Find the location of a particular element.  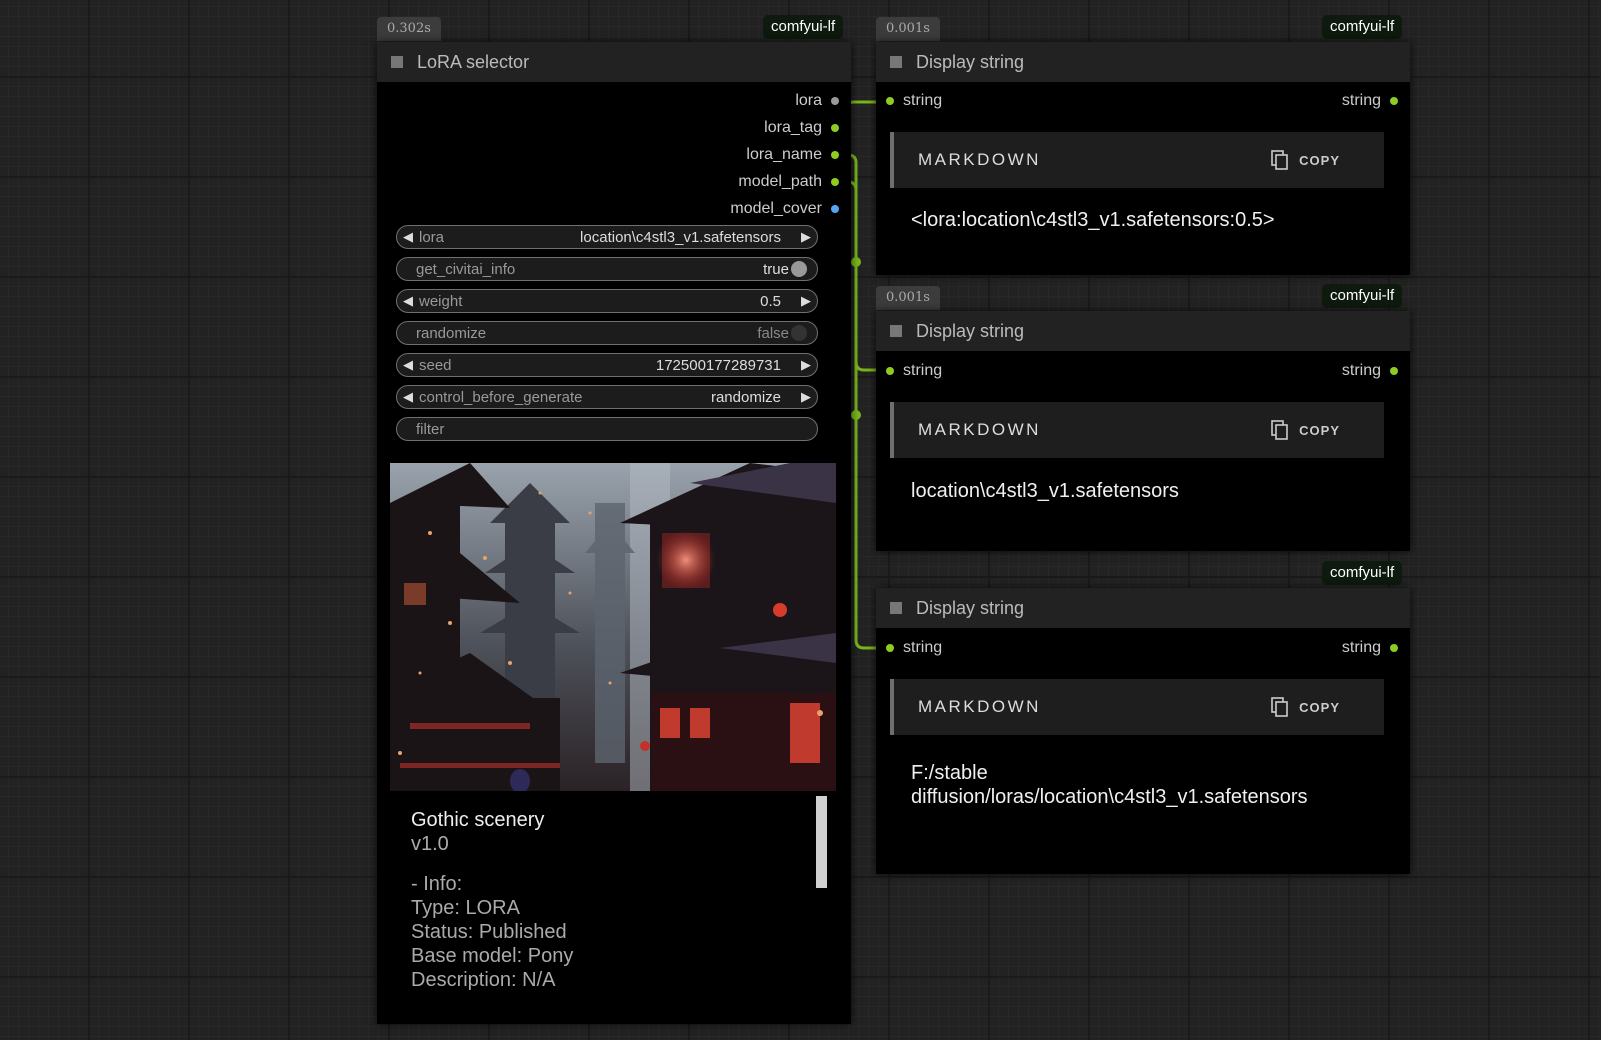

output-slot-lora: lora is located at coordinates (817, 101).